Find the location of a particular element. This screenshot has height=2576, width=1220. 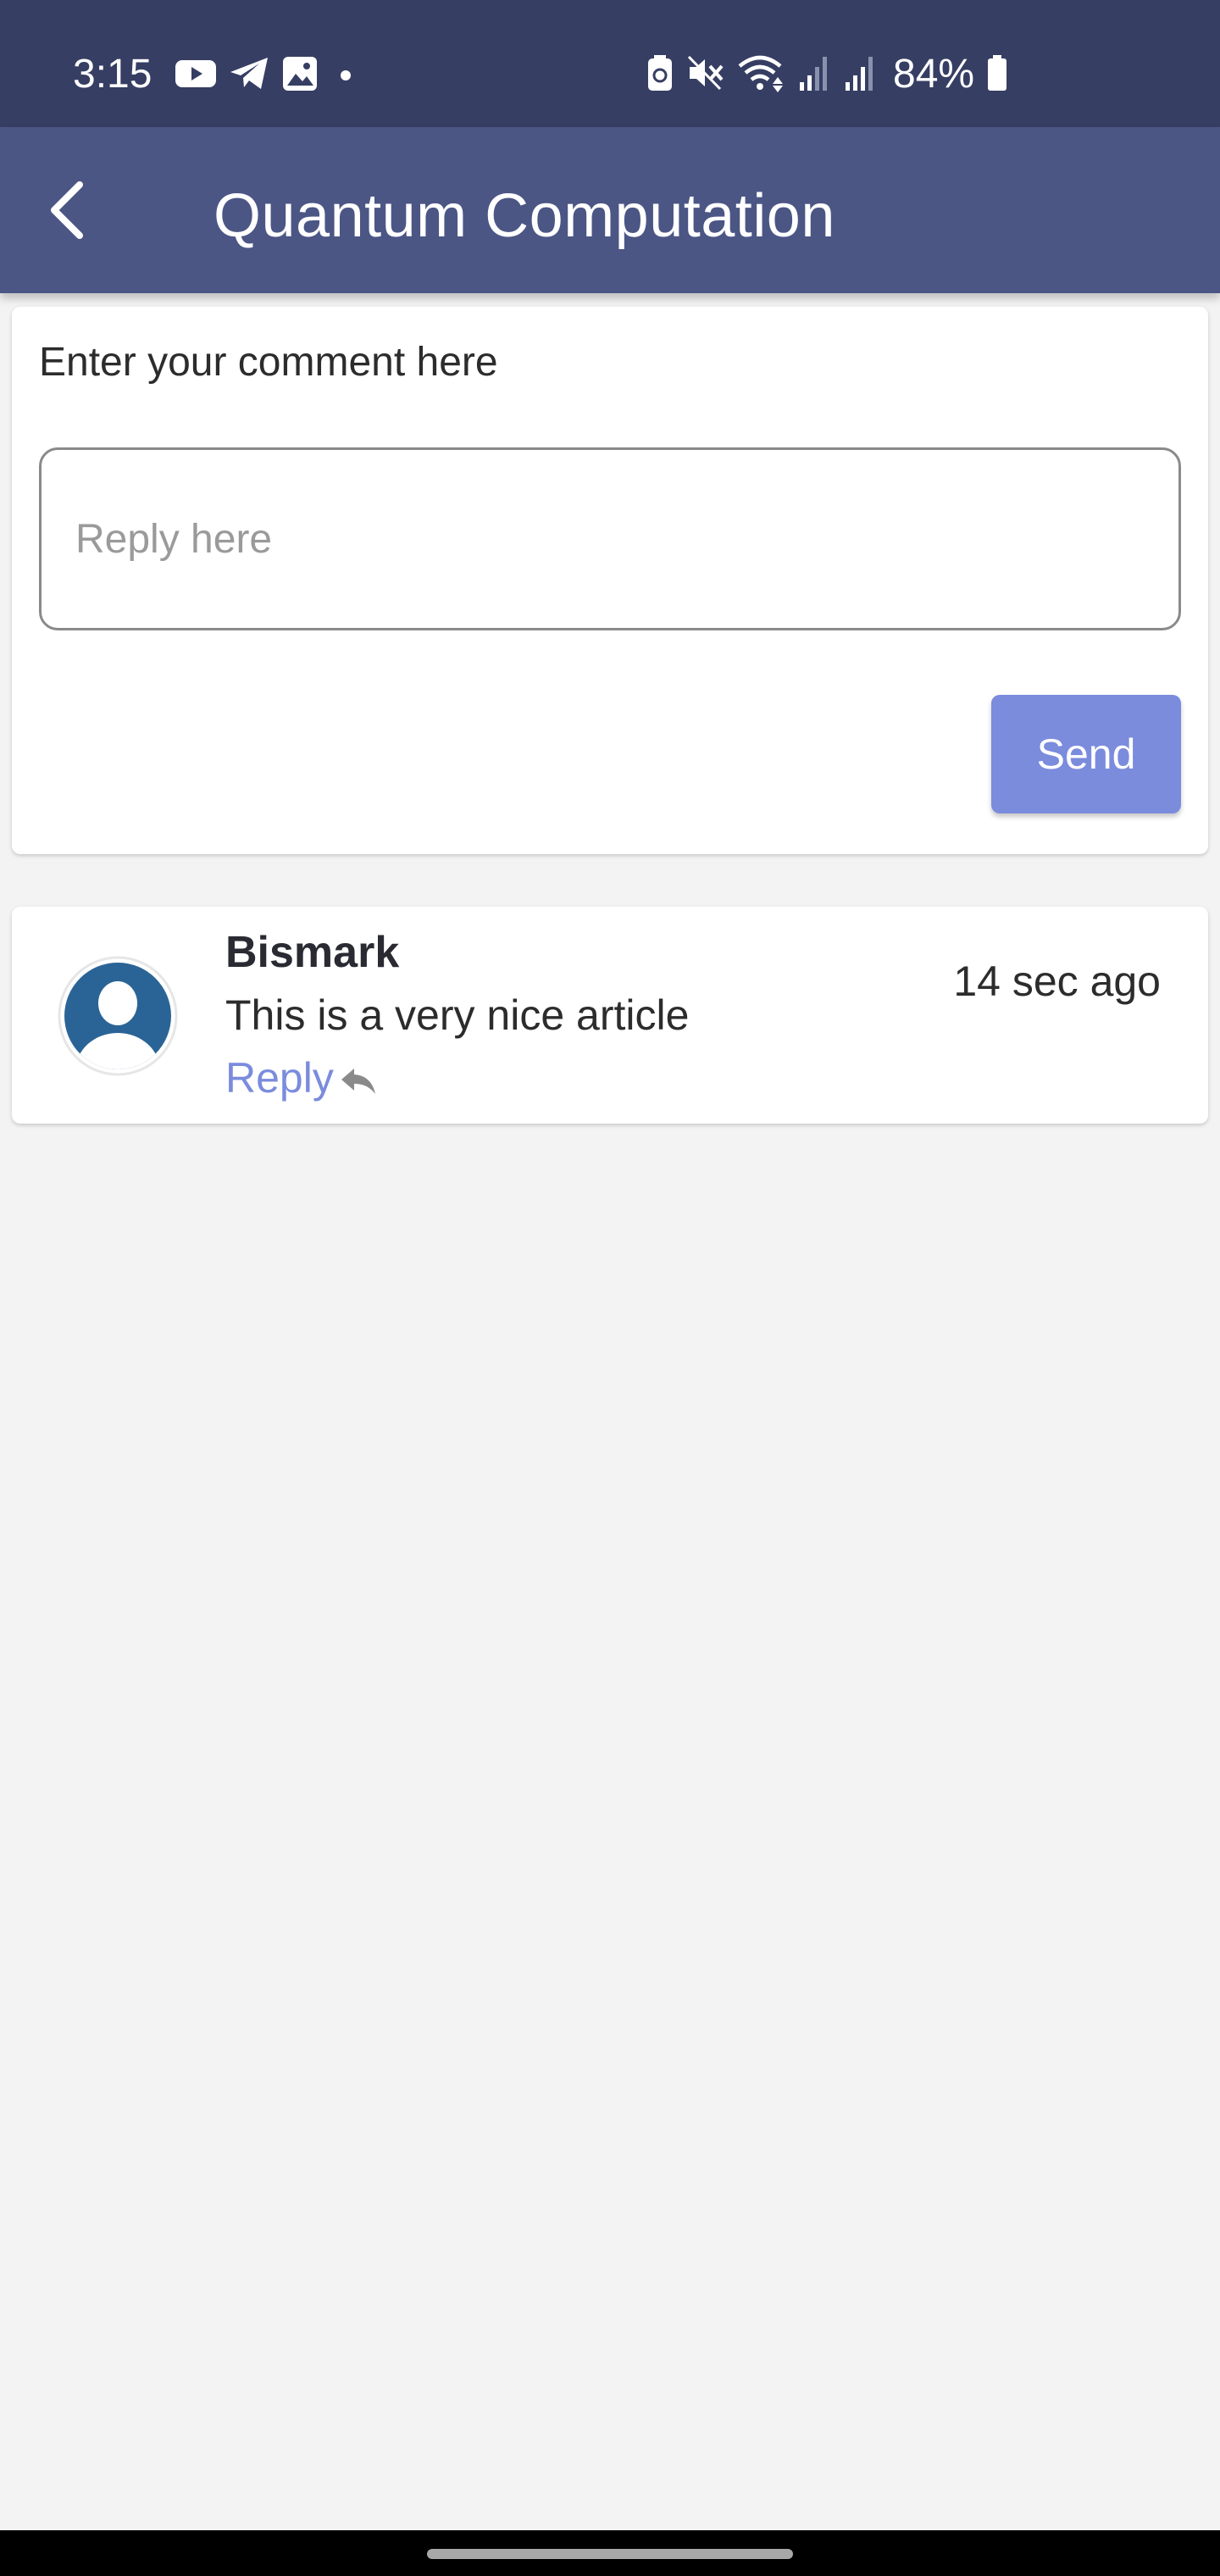

system-icons: 84% is located at coordinates (827, 74).